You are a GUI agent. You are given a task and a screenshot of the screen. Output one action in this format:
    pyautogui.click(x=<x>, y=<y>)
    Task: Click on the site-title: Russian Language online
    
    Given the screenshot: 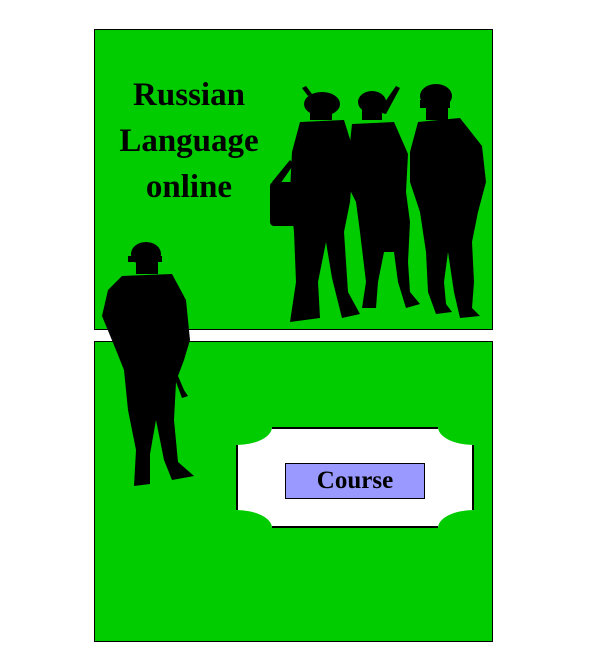 What is the action you would take?
    pyautogui.click(x=189, y=141)
    